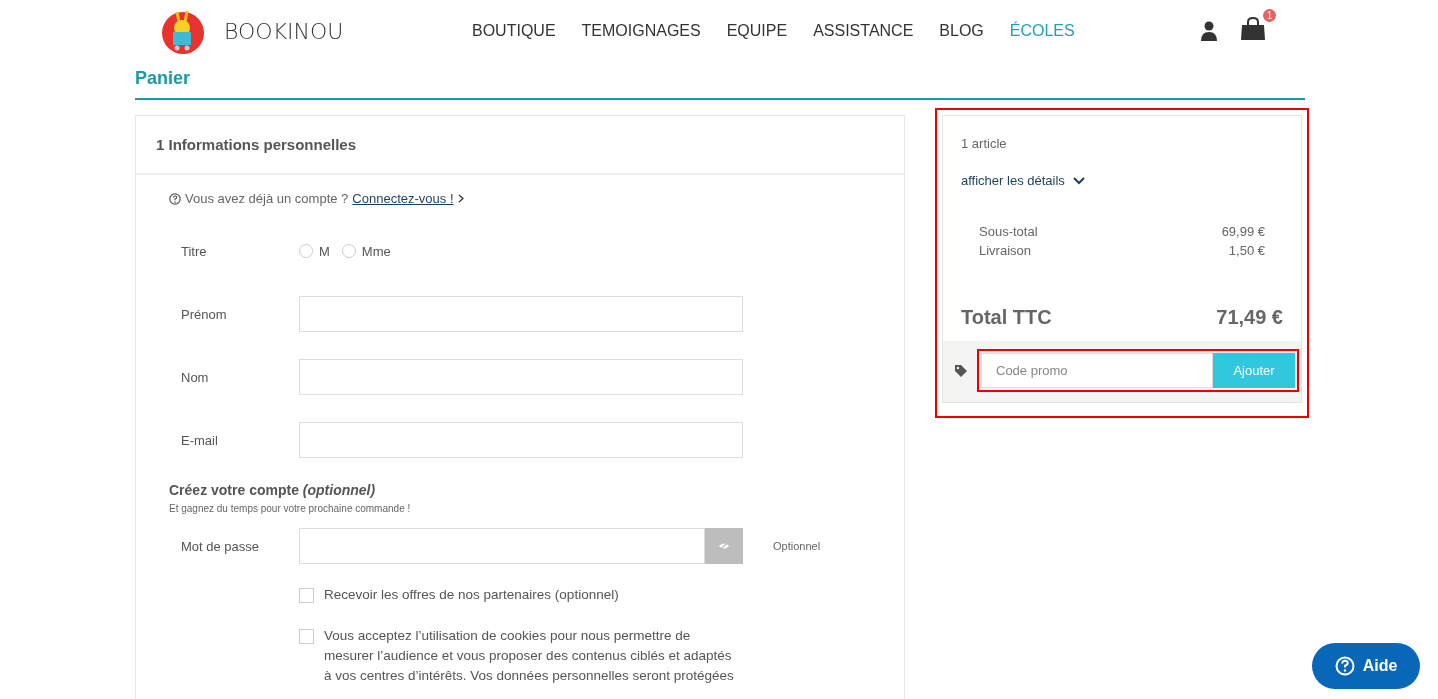  What do you see at coordinates (1246, 251) in the screenshot?
I see `line-value: 1,50 €` at bounding box center [1246, 251].